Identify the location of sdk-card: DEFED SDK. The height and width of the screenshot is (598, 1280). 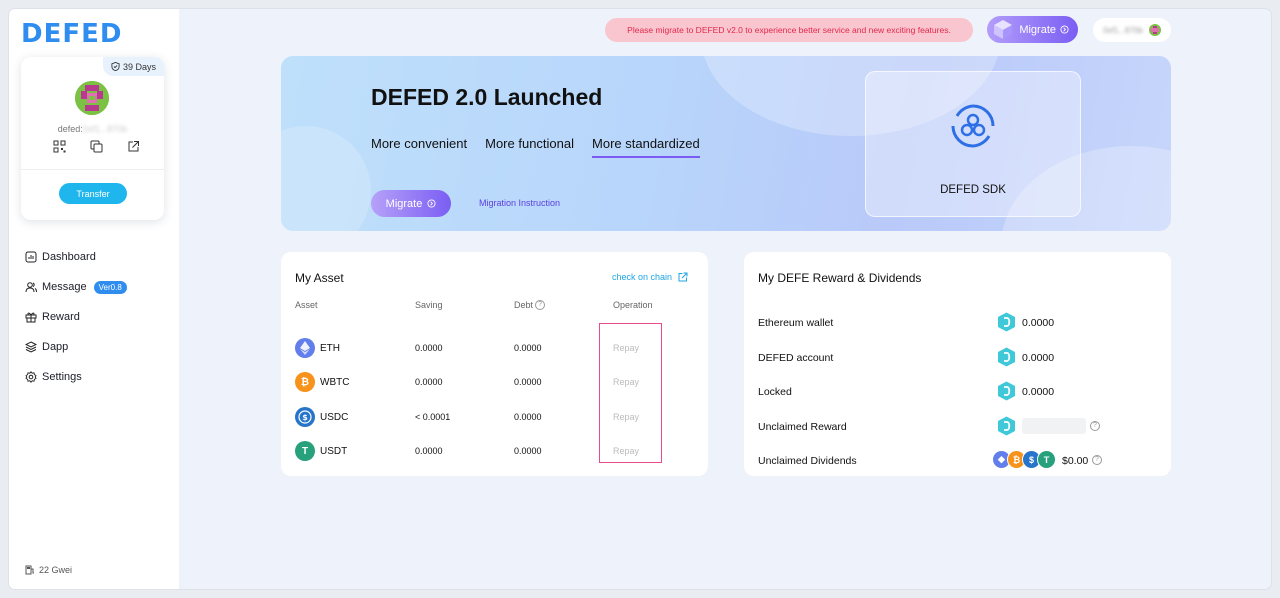
(973, 144).